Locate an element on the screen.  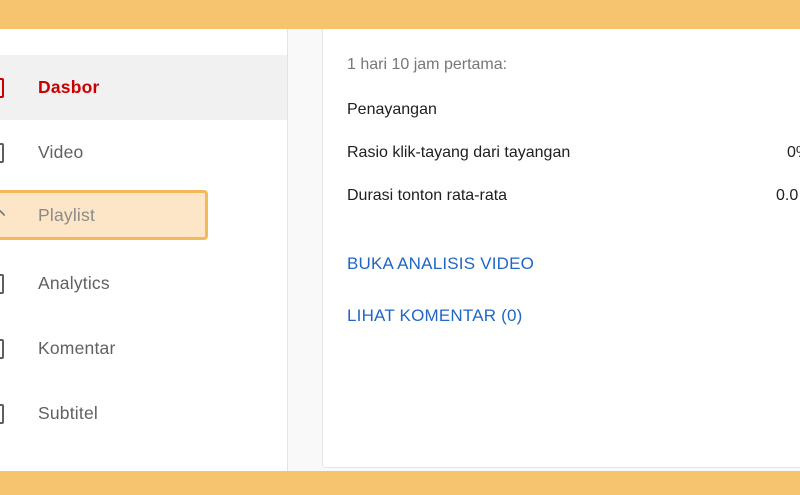
period-label: 1 hari 10 jam pertama: is located at coordinates (427, 64).